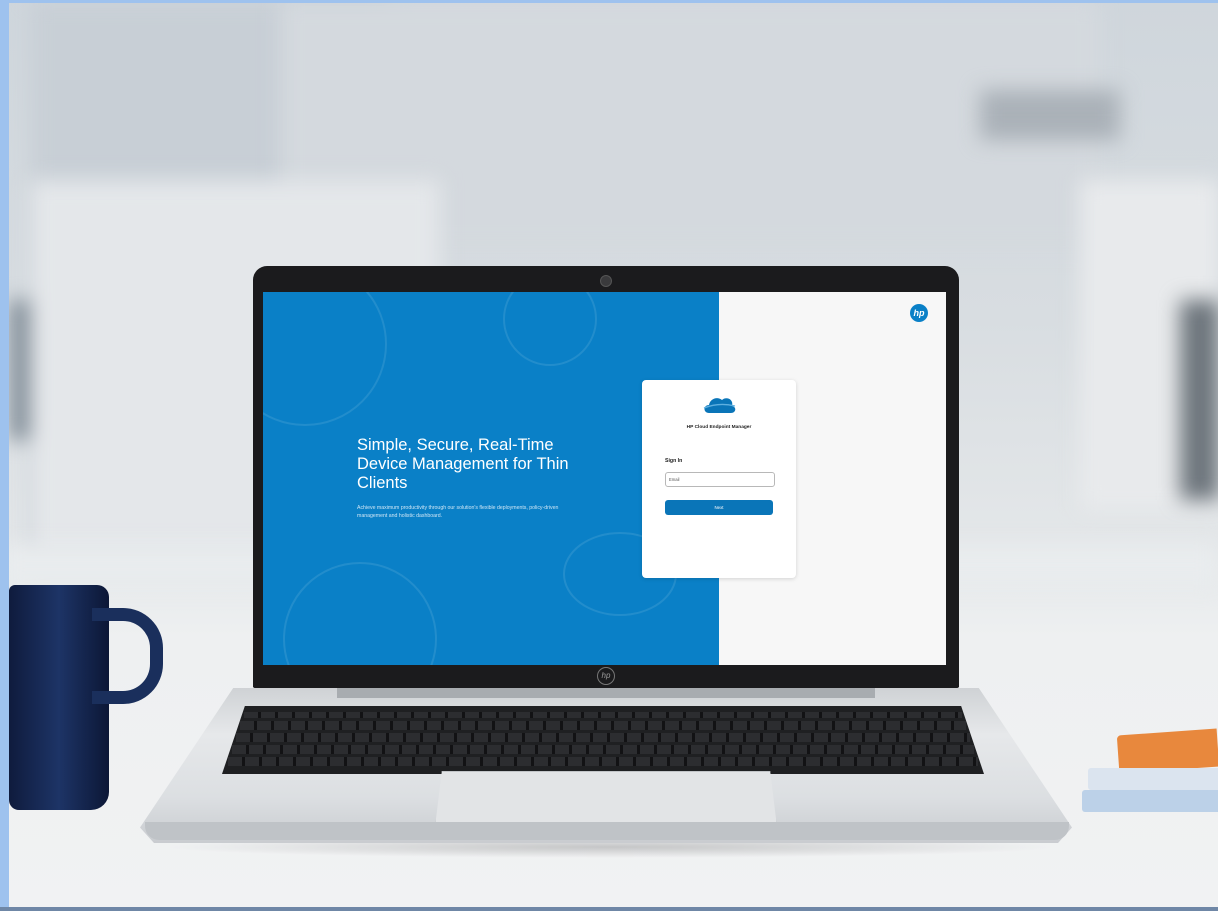  Describe the element at coordinates (4, 455) in the screenshot. I see `frame-left-edge` at that location.